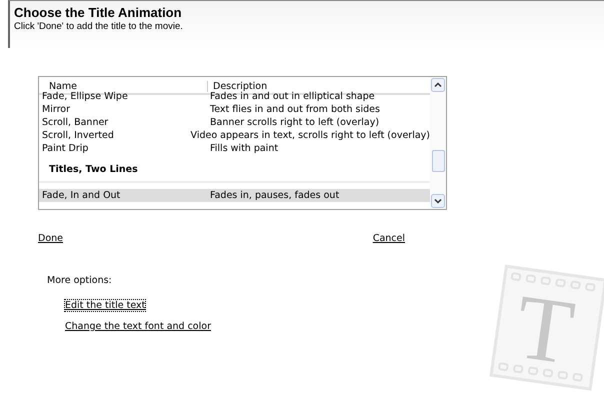 This screenshot has height=412, width=604. I want to click on page-title: Choose the Title Animation, so click(98, 12).